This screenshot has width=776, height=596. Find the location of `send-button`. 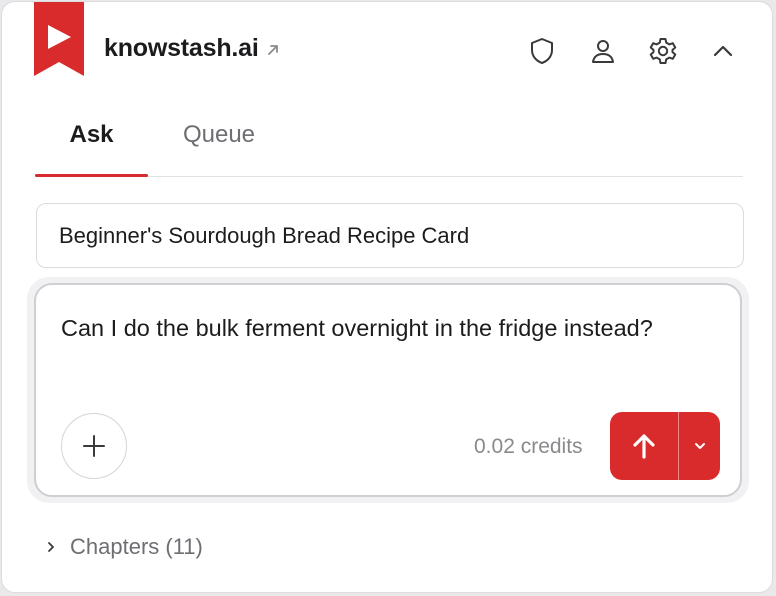

send-button is located at coordinates (644, 446).